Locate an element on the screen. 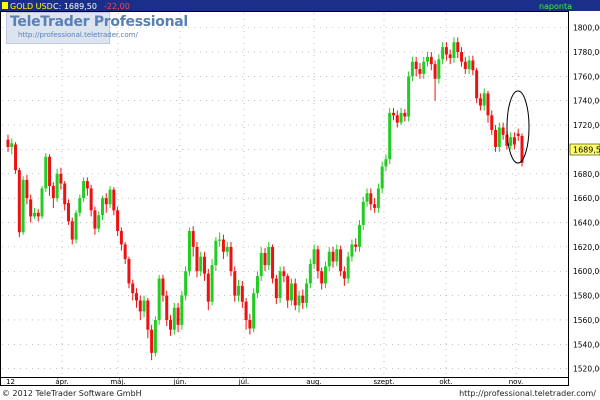  y-tick-label: 1680,00 is located at coordinates (586, 174).